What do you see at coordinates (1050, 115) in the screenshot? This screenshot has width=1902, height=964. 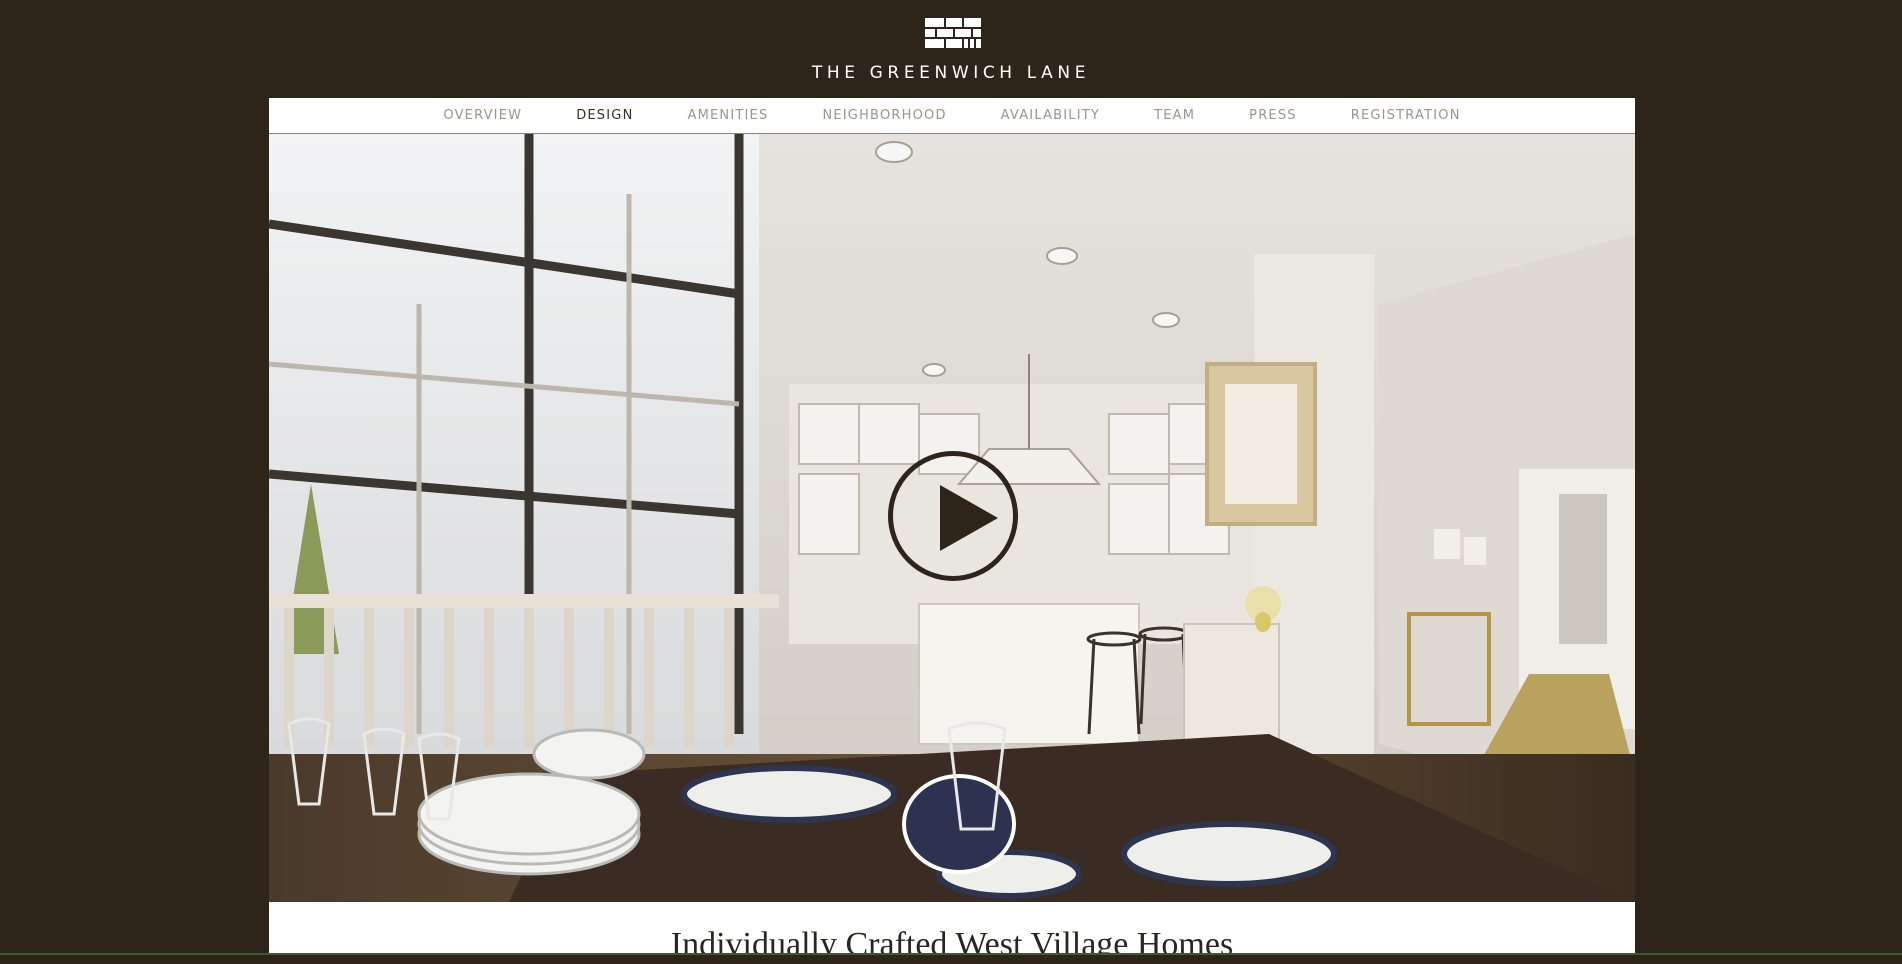 I see `nav-item-availability: AVAILABILITY` at bounding box center [1050, 115].